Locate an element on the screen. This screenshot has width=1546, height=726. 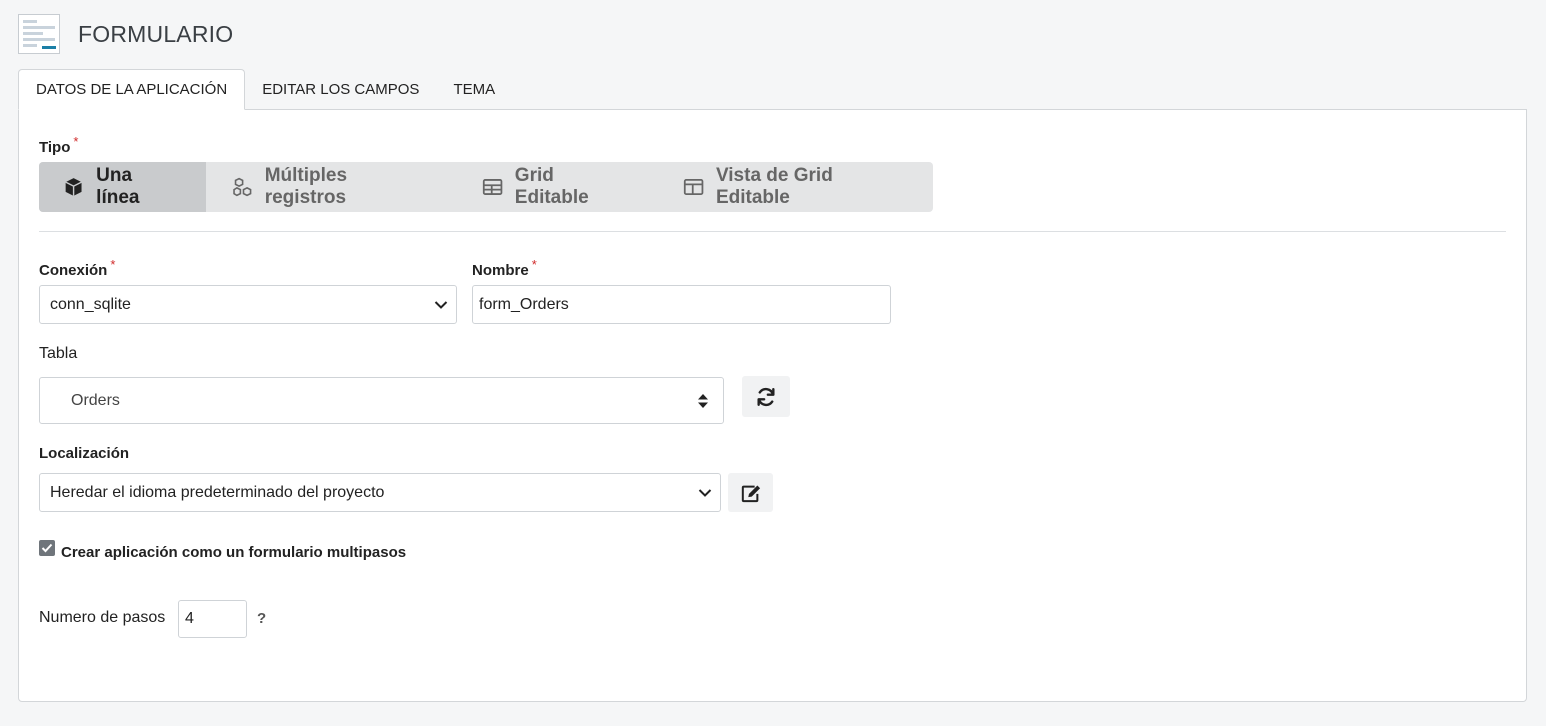
tabla-value: Orders is located at coordinates (95, 400).